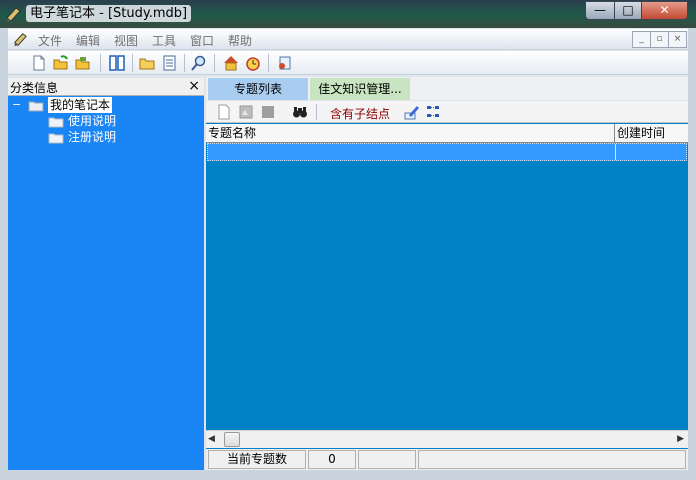 The image size is (696, 480). Describe the element at coordinates (628, 10) in the screenshot. I see `maximize-button: □` at that location.